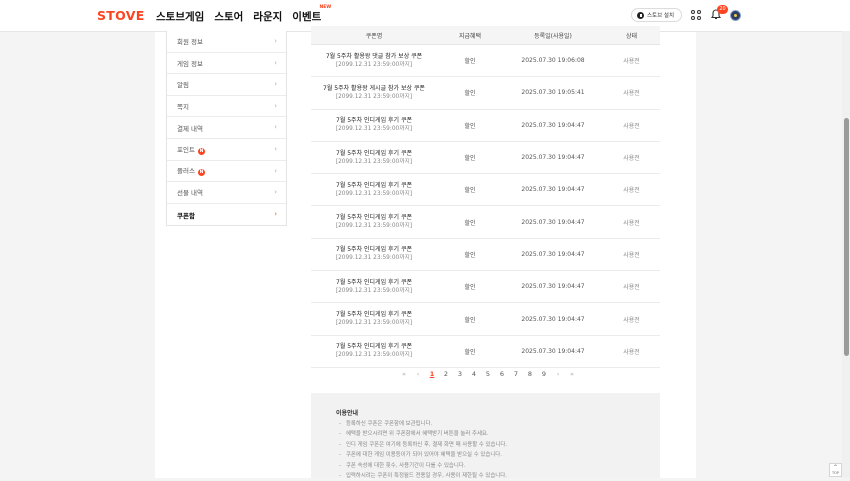 This screenshot has width=850, height=481. Describe the element at coordinates (191, 172) in the screenshot. I see `sidebar-item-label: 플러스 N` at that location.